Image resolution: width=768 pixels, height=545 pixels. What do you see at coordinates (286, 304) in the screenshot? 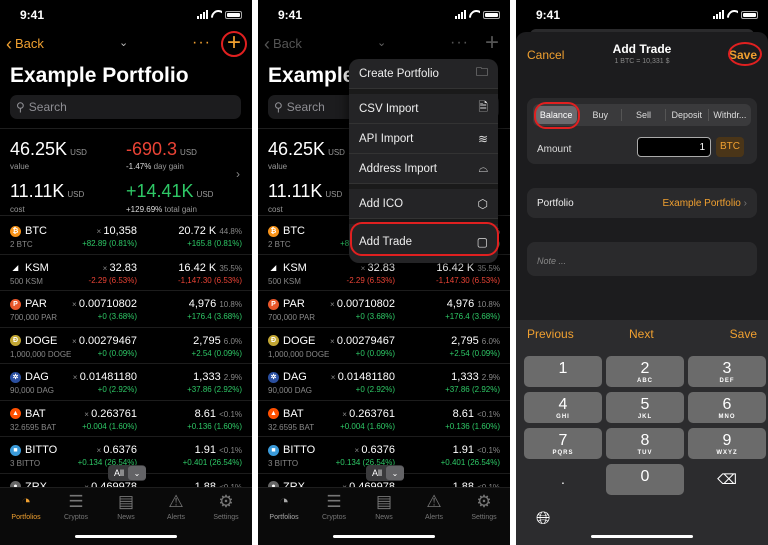
I see `coin-symbol: P PAR` at bounding box center [286, 304].